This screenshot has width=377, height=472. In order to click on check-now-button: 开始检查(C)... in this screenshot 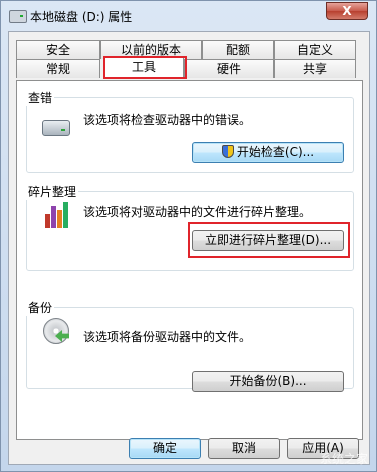, I will do `click(268, 152)`.